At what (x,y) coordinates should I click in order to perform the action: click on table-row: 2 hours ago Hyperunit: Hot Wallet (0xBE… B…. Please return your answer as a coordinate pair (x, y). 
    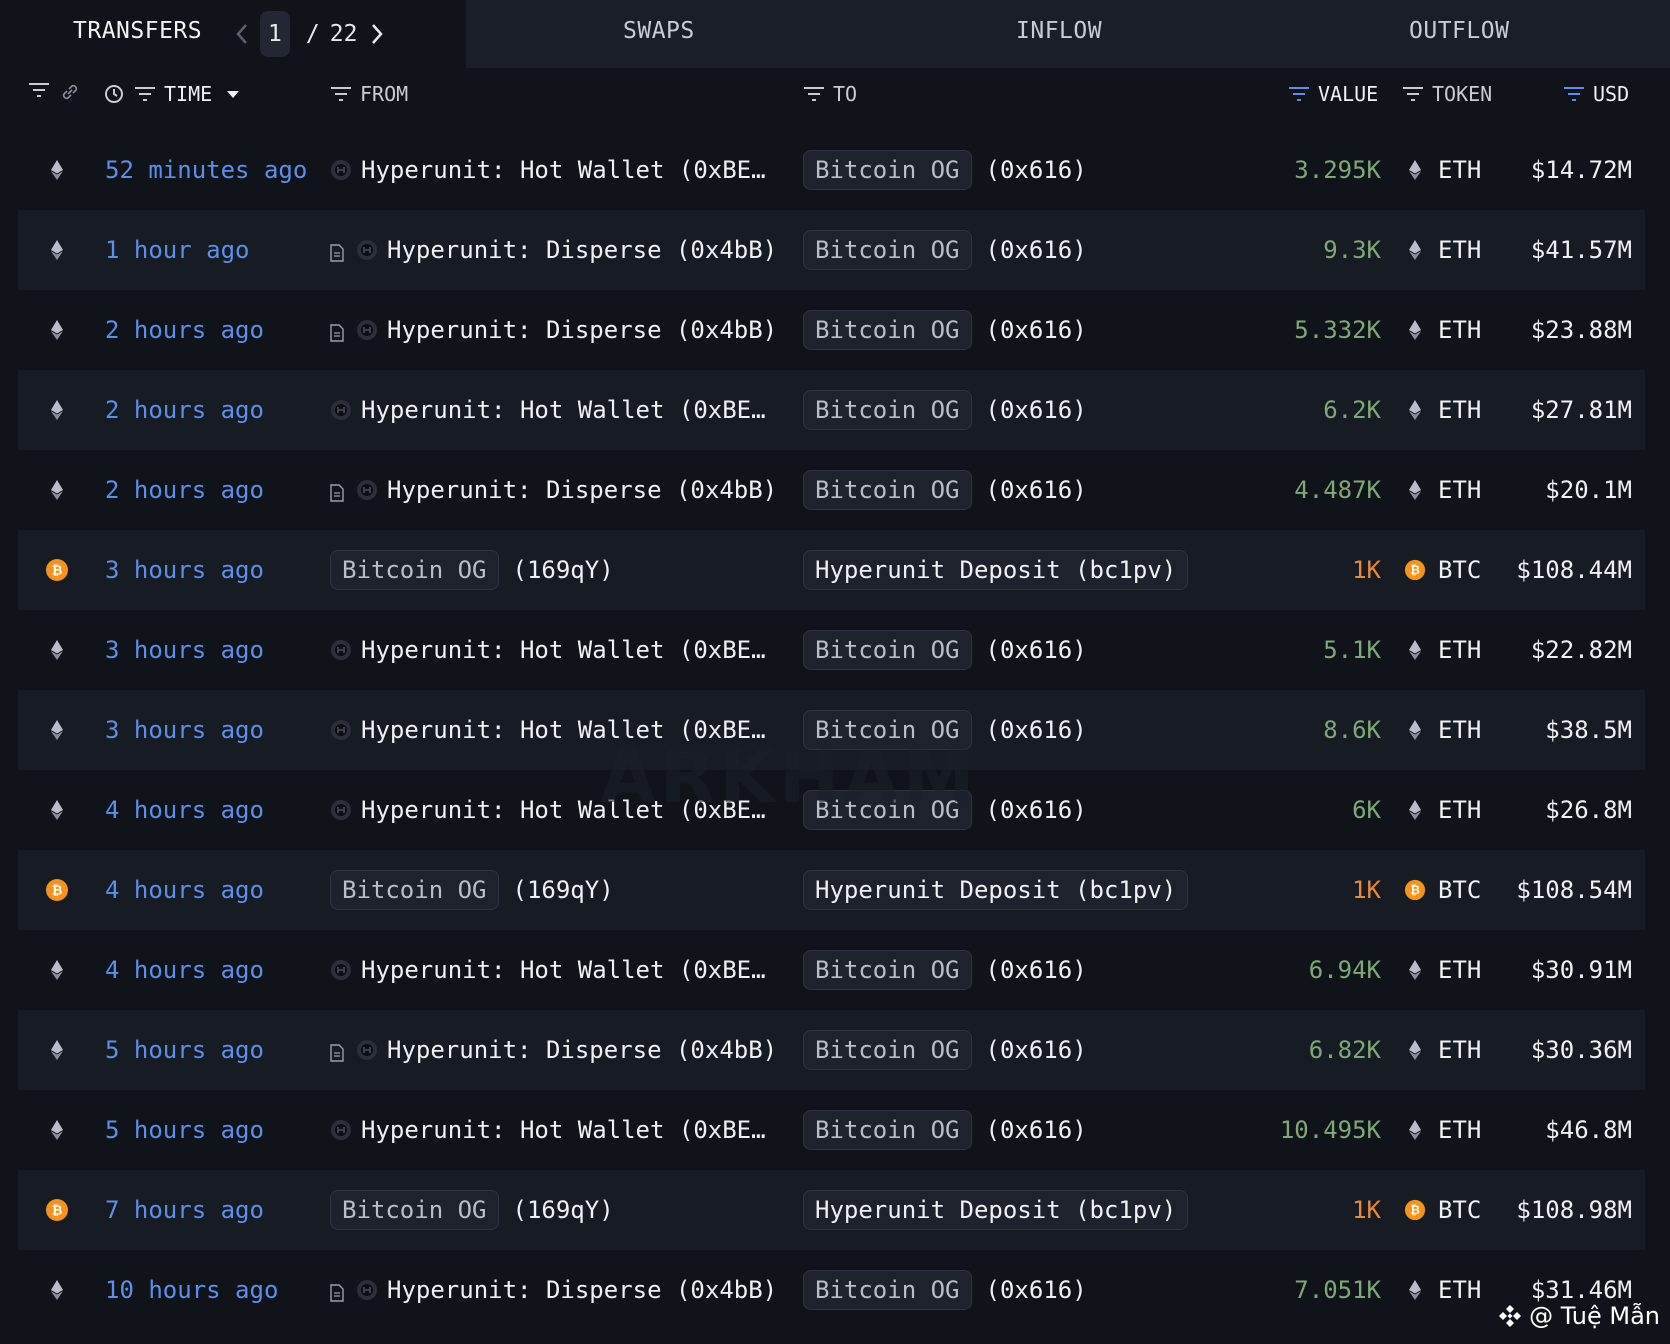
    Looking at the image, I should click on (831, 410).